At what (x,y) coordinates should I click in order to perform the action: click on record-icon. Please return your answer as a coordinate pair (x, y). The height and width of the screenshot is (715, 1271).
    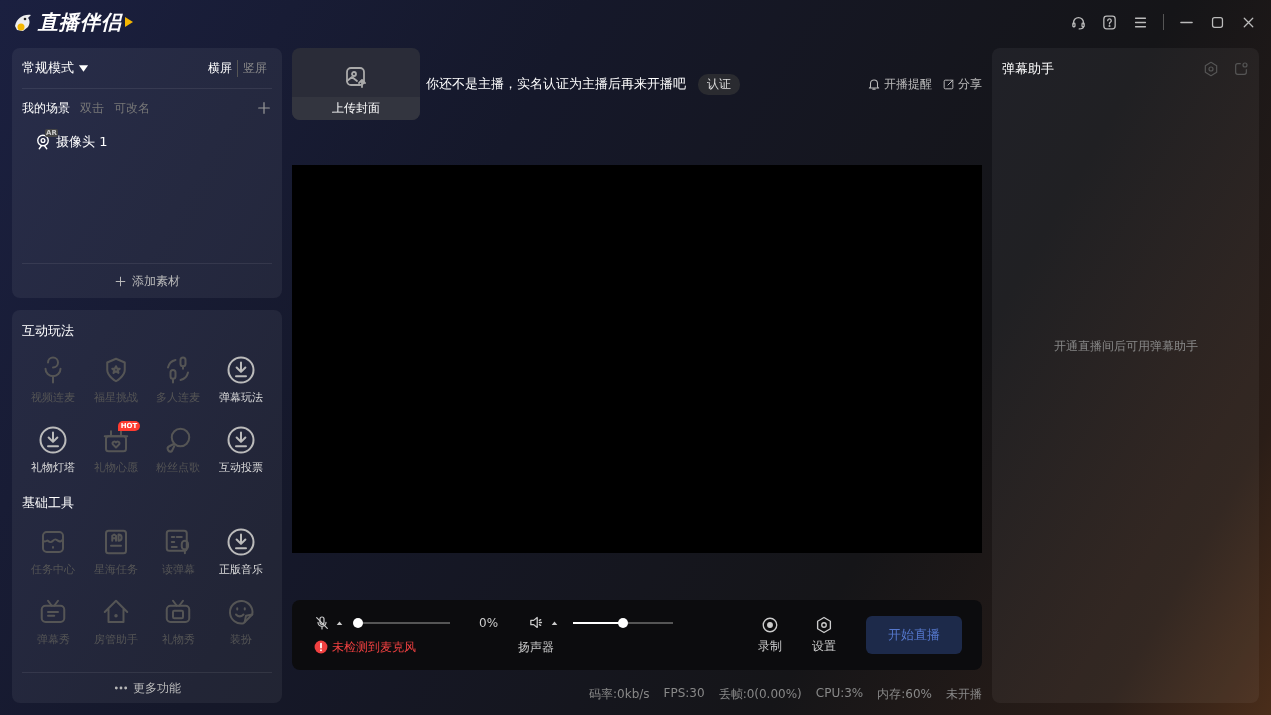
    Looking at the image, I should click on (770, 624).